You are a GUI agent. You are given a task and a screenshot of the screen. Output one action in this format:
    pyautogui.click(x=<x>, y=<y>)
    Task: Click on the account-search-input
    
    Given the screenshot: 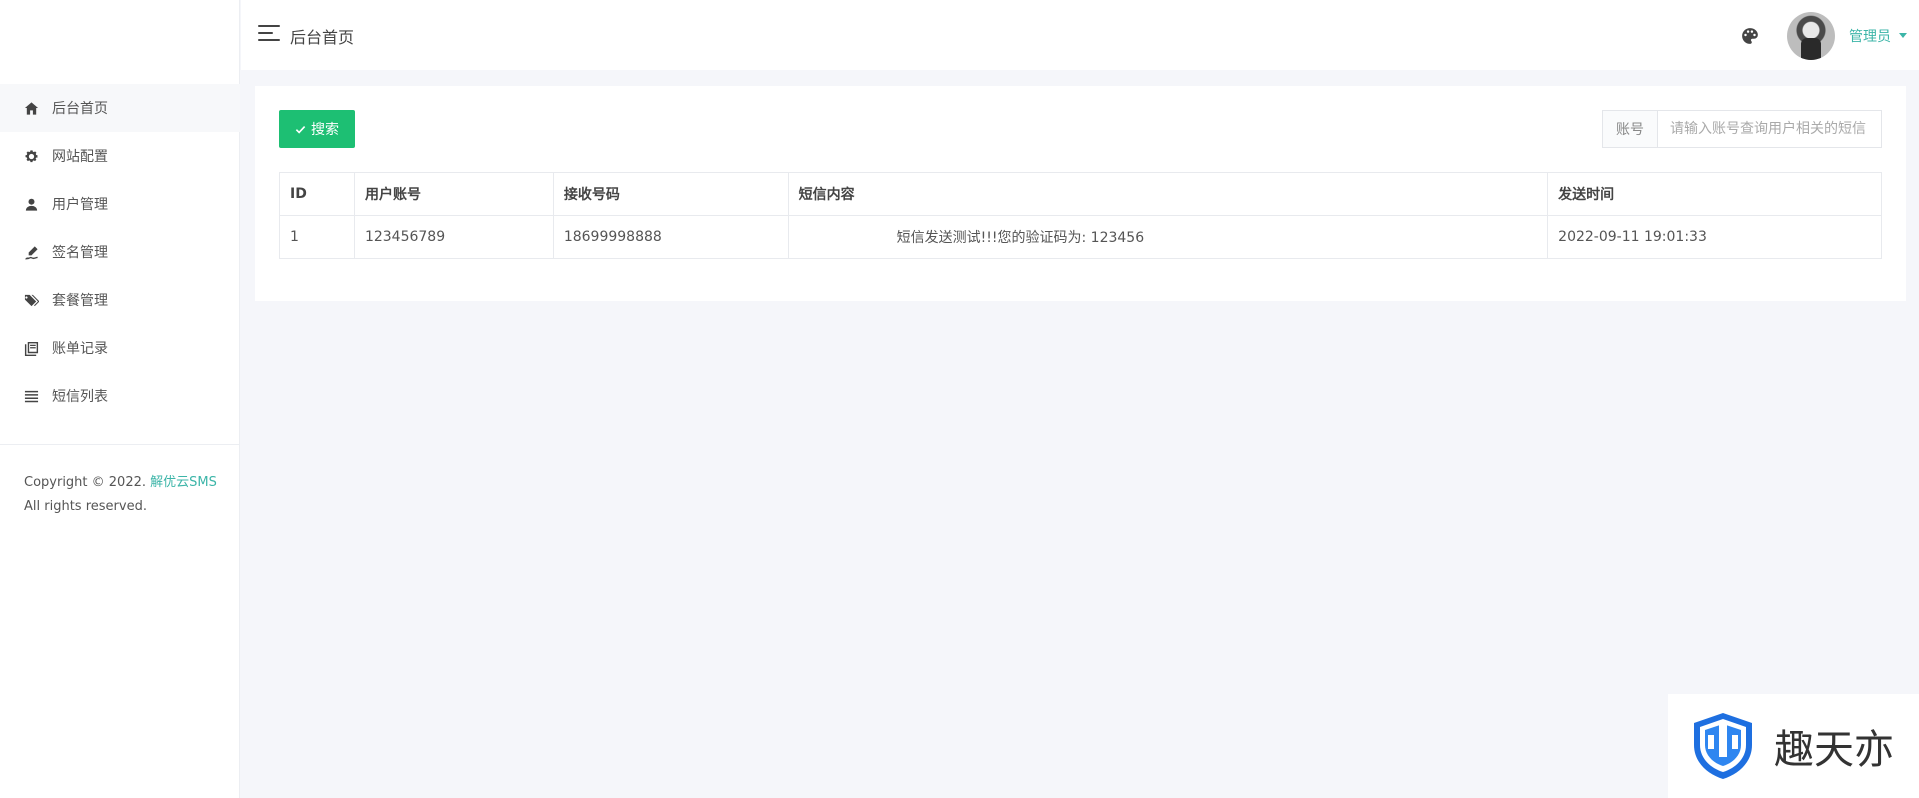 What is the action you would take?
    pyautogui.click(x=1769, y=129)
    